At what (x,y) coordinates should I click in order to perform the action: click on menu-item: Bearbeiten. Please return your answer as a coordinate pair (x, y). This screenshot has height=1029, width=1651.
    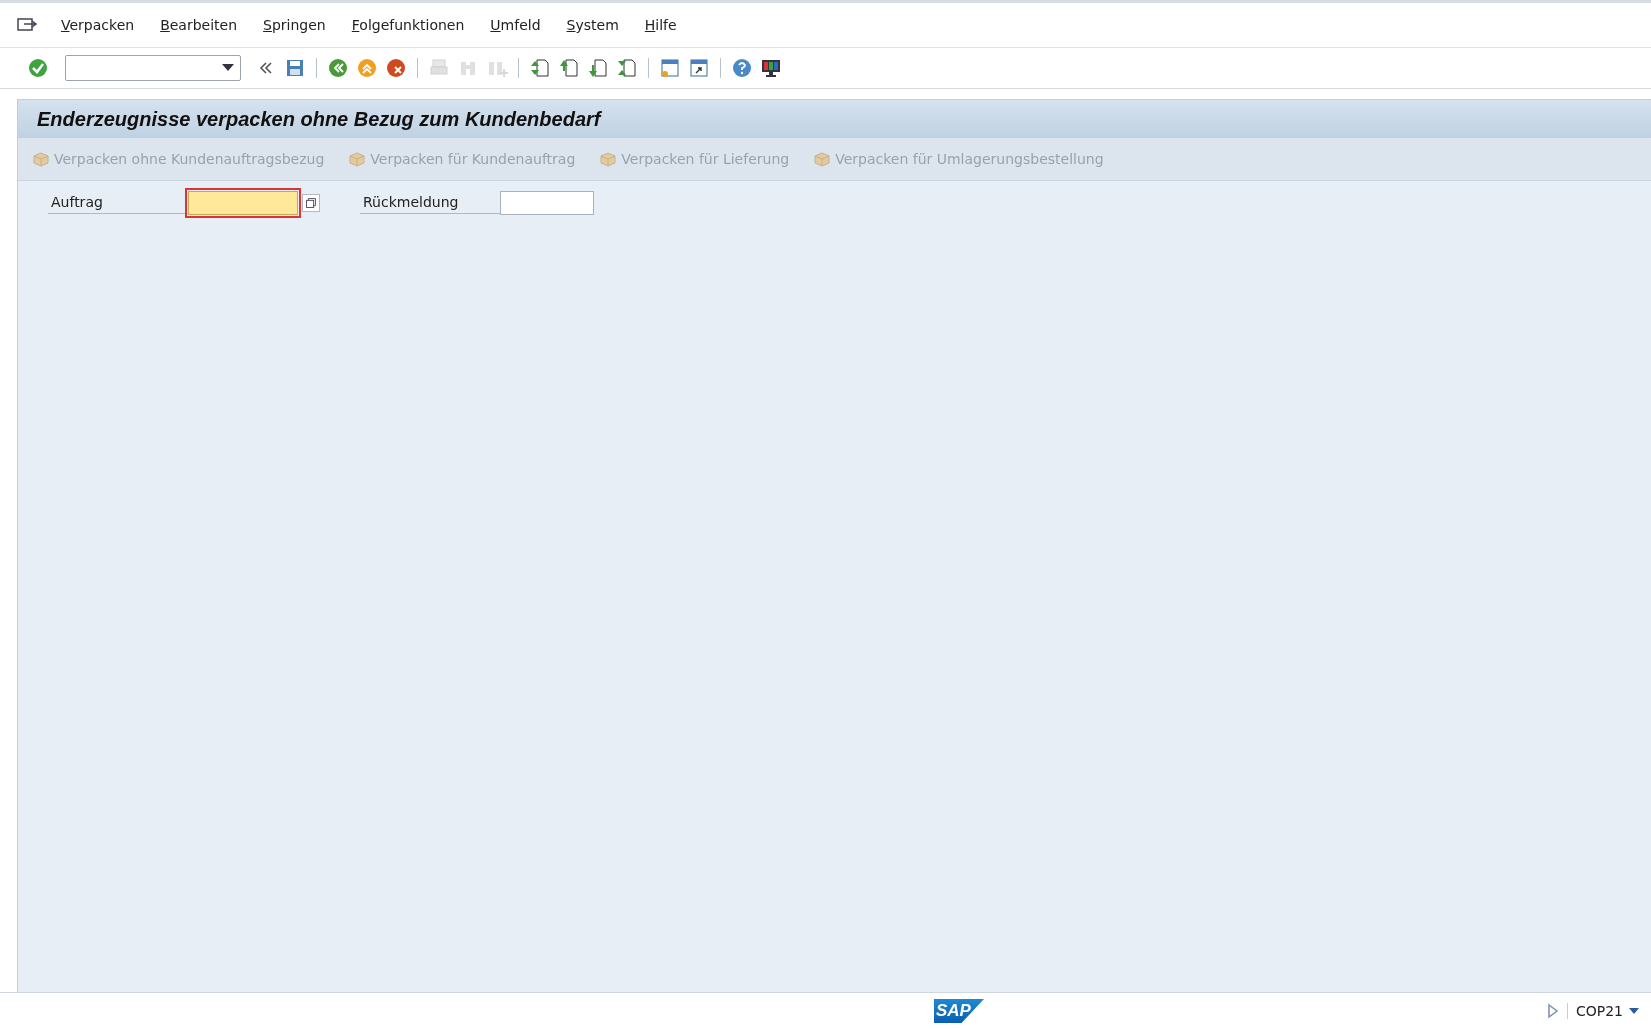
    Looking at the image, I should click on (199, 25).